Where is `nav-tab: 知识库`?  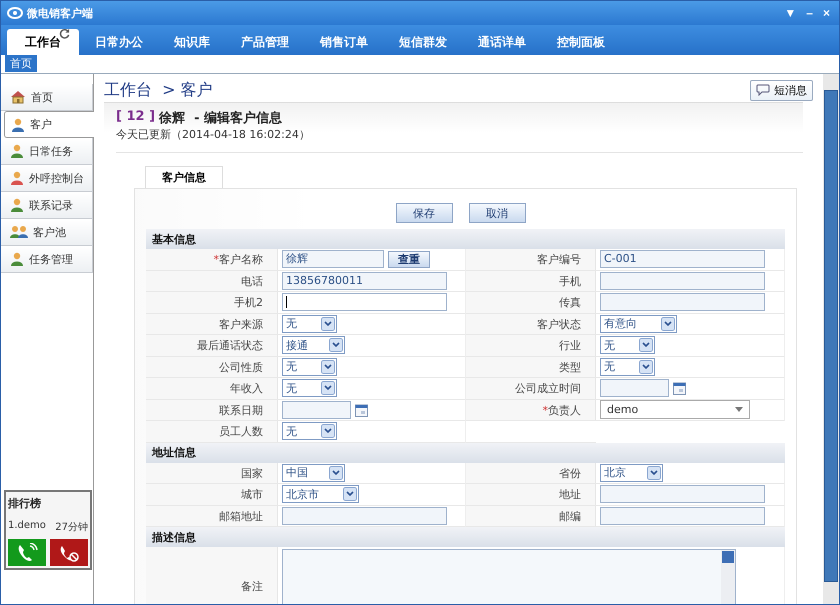
nav-tab: 知识库 is located at coordinates (191, 42).